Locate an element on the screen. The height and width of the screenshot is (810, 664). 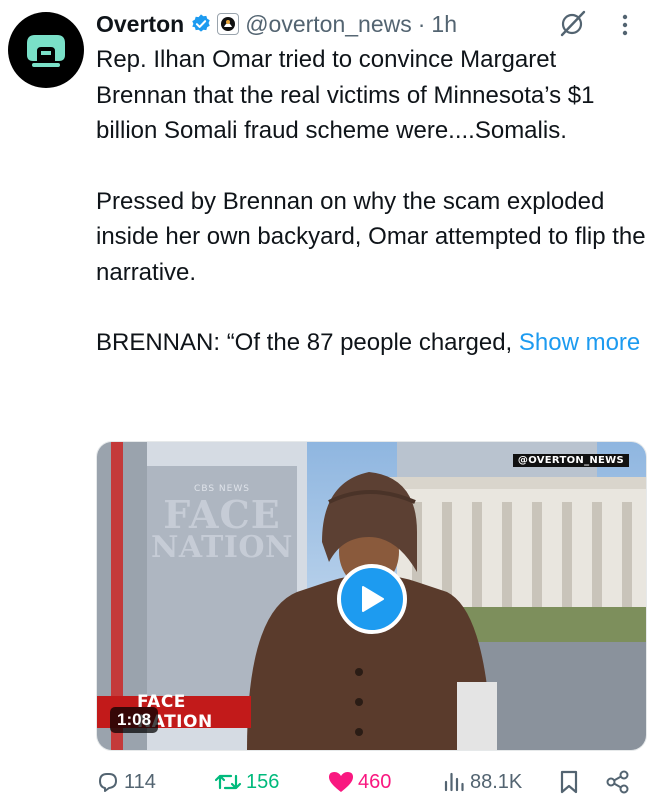
quote-text: BRENNAN: “Of the 87 people charged, is located at coordinates (304, 342).